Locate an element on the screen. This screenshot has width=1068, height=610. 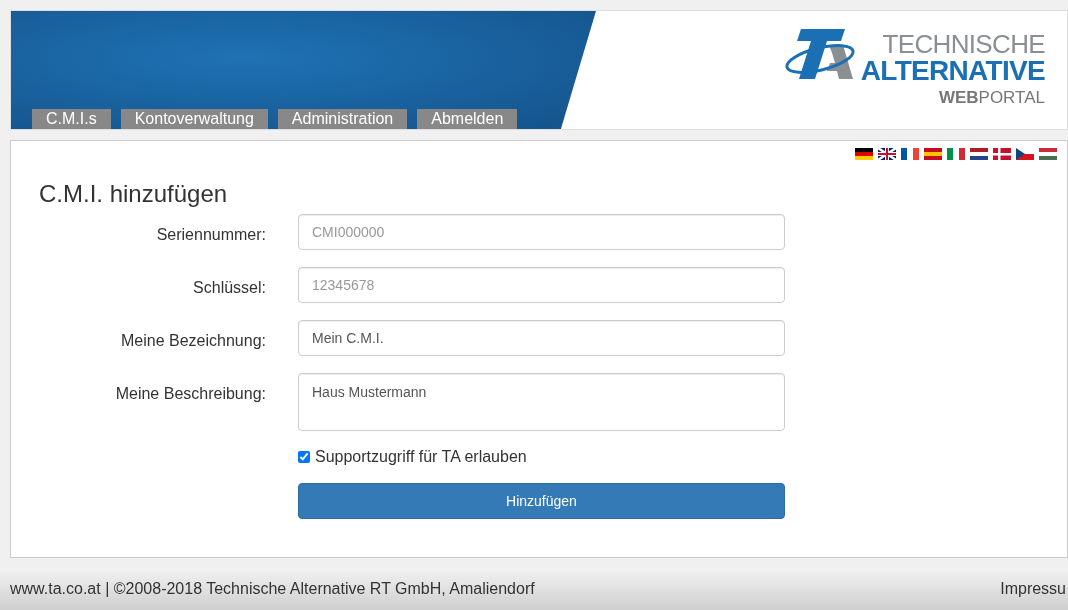
impressum-link: Impressu is located at coordinates (1033, 589).